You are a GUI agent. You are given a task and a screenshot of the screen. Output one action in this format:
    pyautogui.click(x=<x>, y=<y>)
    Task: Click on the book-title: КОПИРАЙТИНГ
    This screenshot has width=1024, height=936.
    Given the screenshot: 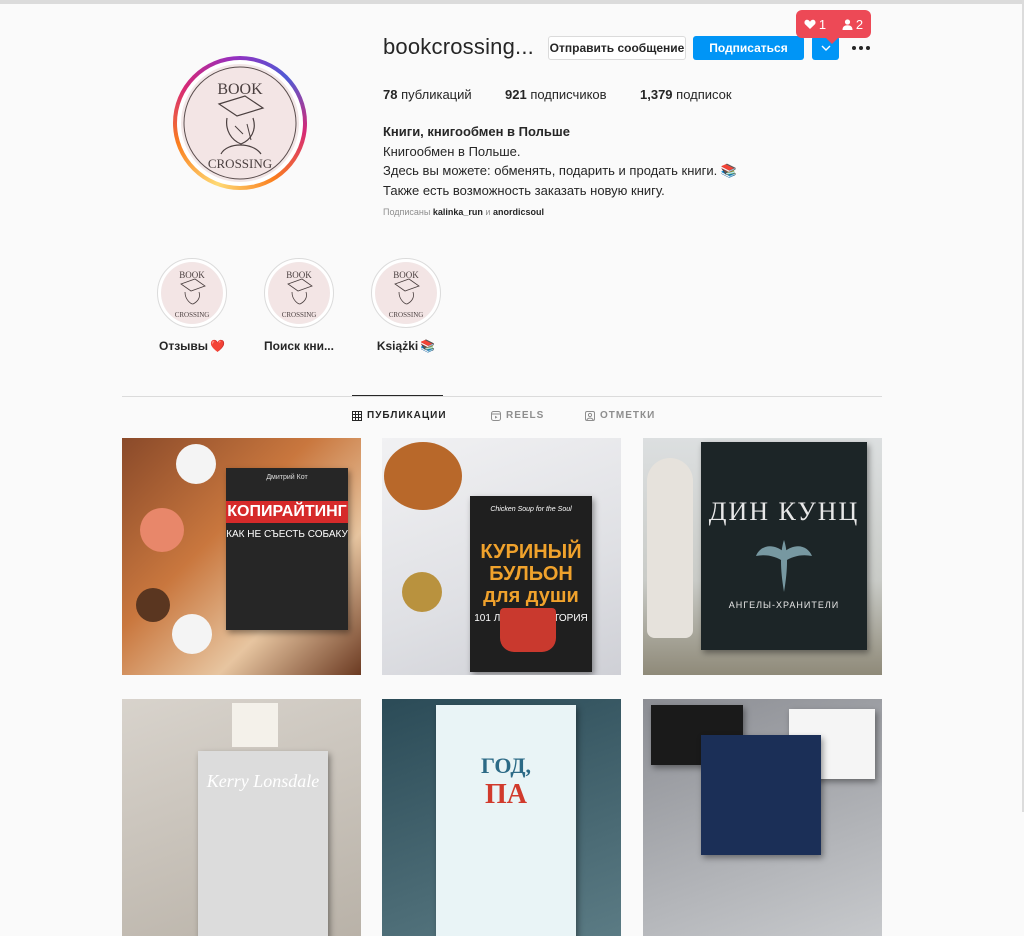 What is the action you would take?
    pyautogui.click(x=287, y=512)
    